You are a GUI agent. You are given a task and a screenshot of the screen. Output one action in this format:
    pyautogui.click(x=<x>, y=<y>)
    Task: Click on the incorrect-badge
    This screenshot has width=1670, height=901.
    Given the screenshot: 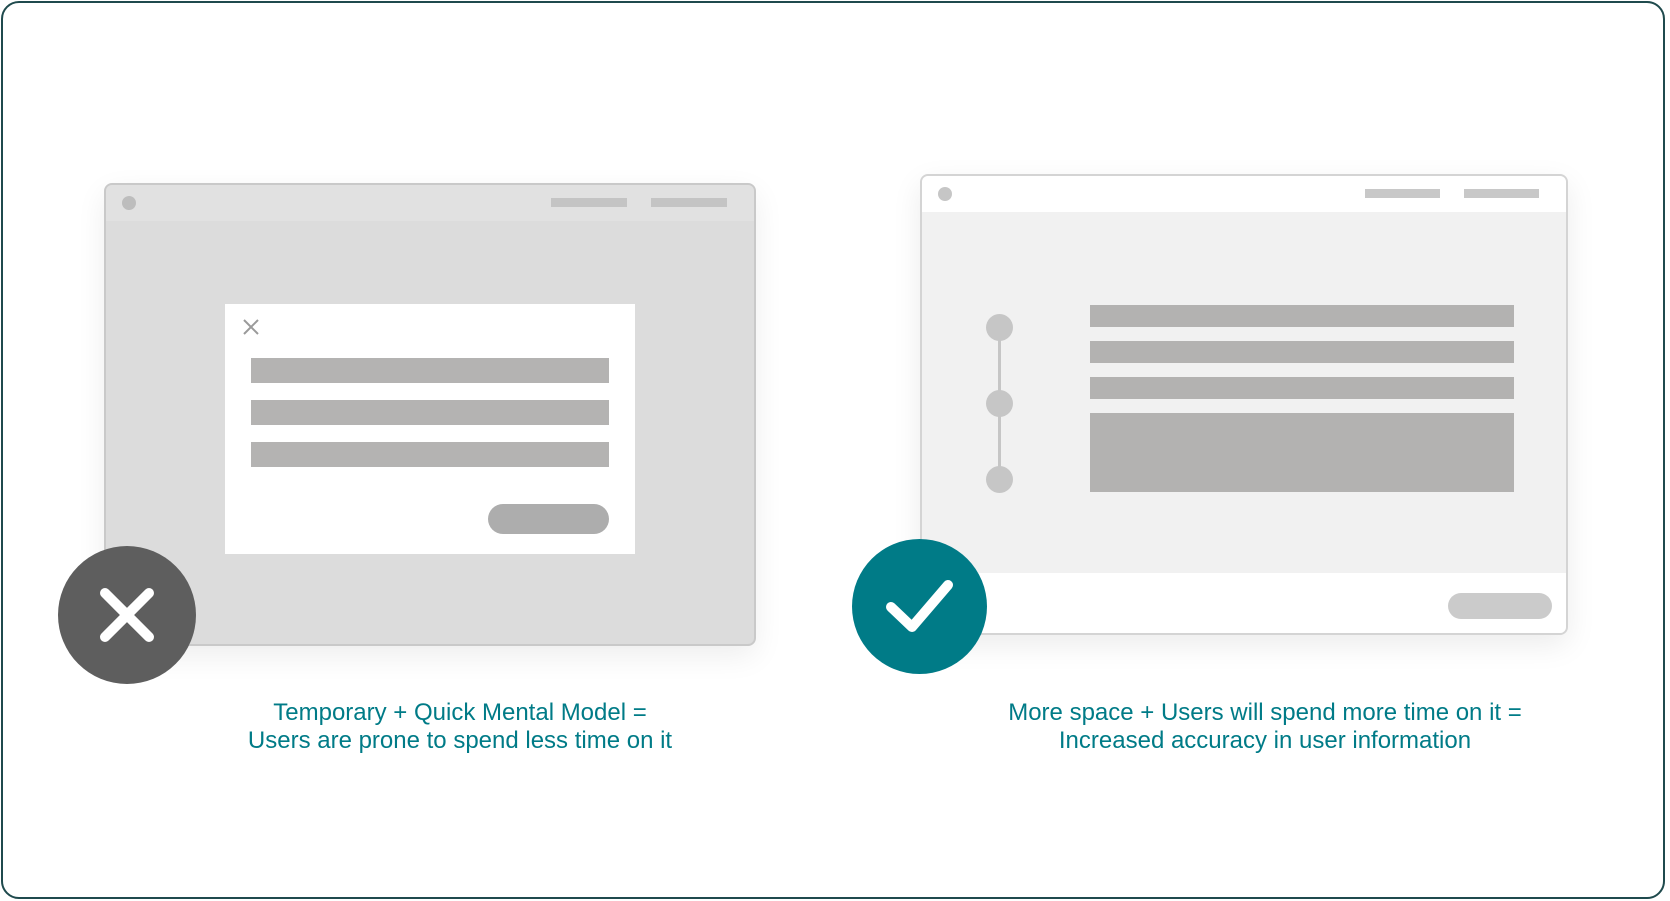 What is the action you would take?
    pyautogui.click(x=127, y=615)
    